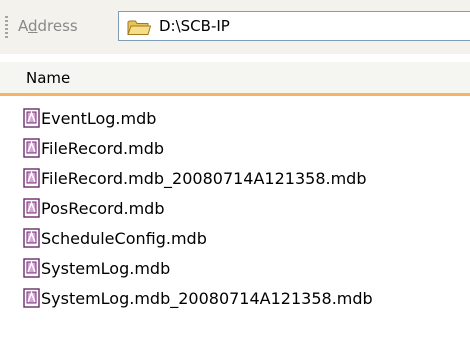 The width and height of the screenshot is (470, 344). I want to click on column-header-bar: Name, so click(235, 79).